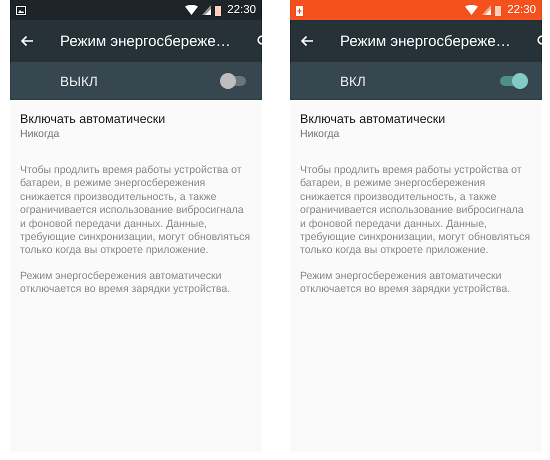 This screenshot has width=550, height=460. What do you see at coordinates (353, 81) in the screenshot?
I see `switch-label: ВКЛ` at bounding box center [353, 81].